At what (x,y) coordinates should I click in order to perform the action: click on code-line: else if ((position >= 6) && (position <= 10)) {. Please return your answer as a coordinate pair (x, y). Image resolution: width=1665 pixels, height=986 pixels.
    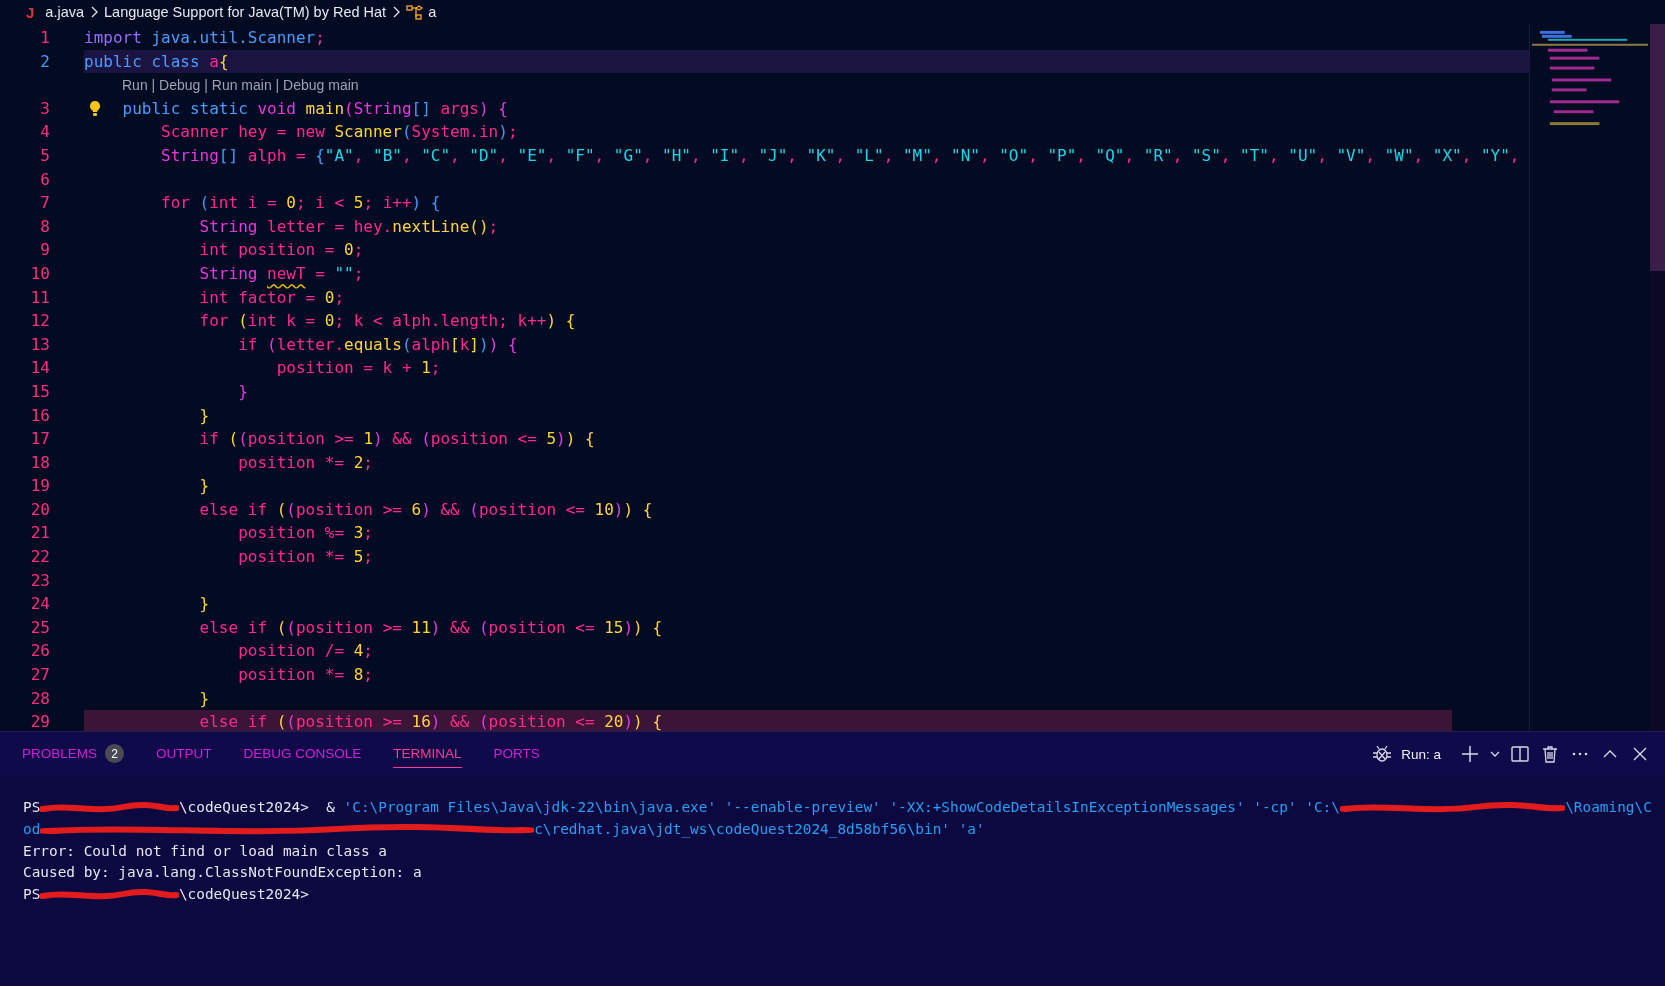
    Looking at the image, I should click on (426, 509).